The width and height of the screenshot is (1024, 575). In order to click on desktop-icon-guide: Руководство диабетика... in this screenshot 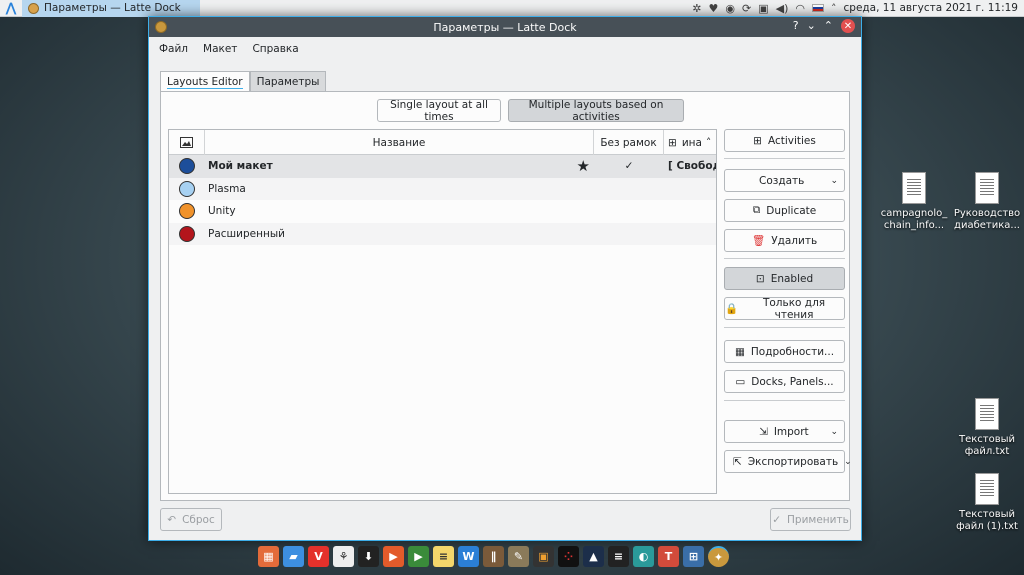, I will do `click(987, 202)`.